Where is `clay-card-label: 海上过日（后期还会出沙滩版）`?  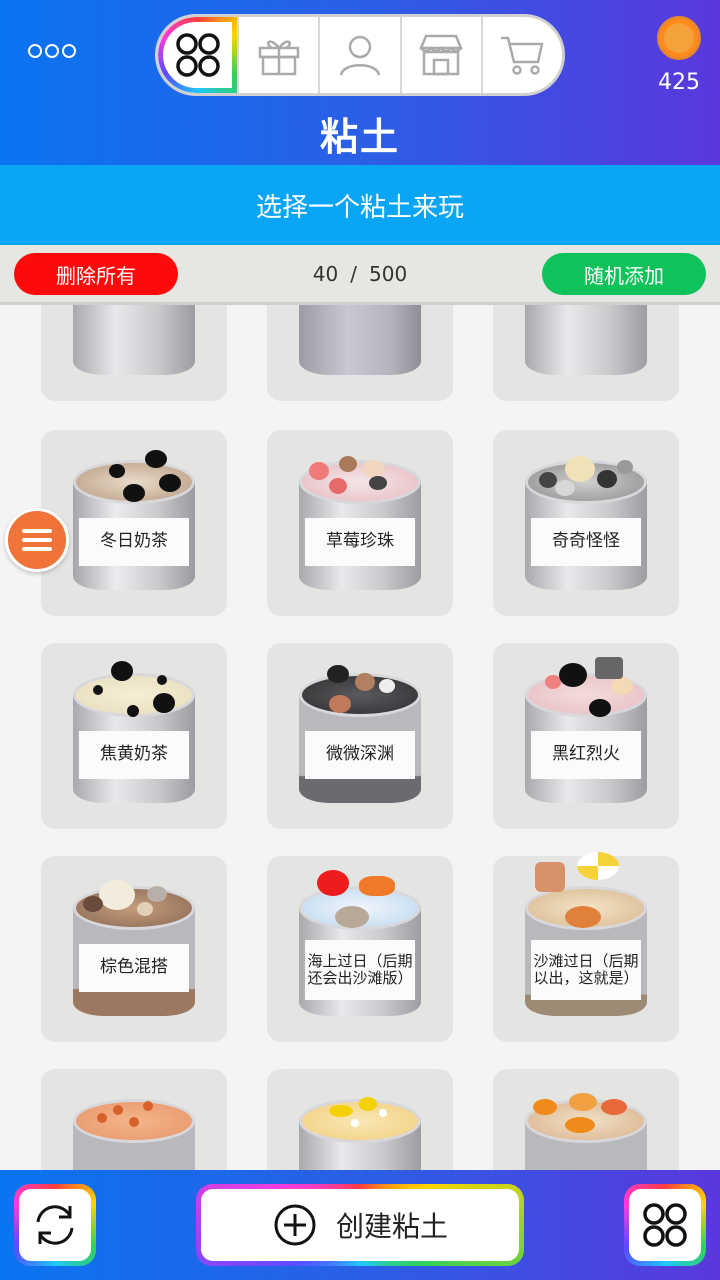 clay-card-label: 海上过日（后期还会出沙滩版） is located at coordinates (360, 970).